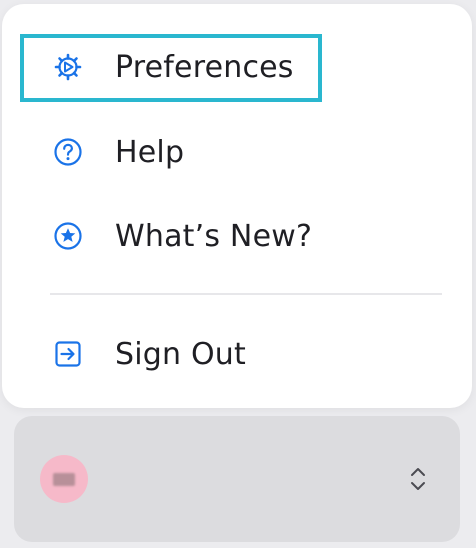 The width and height of the screenshot is (476, 548). I want to click on star-circle-icon, so click(68, 236).